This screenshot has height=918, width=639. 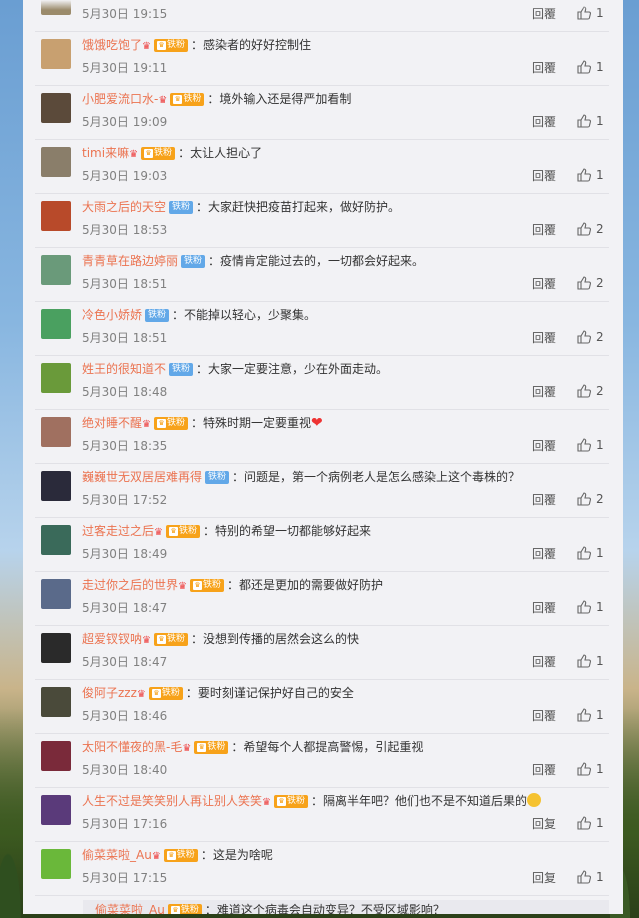 I want to click on username: 绝对睡不醒, so click(x=112, y=423).